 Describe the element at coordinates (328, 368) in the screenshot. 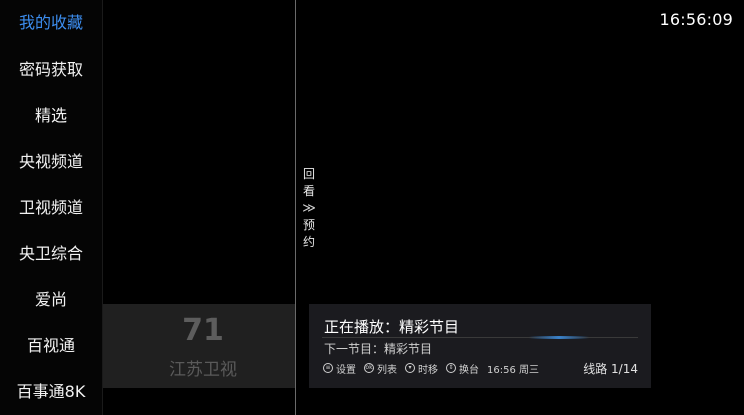

I see `menu-icon: ≡` at that location.